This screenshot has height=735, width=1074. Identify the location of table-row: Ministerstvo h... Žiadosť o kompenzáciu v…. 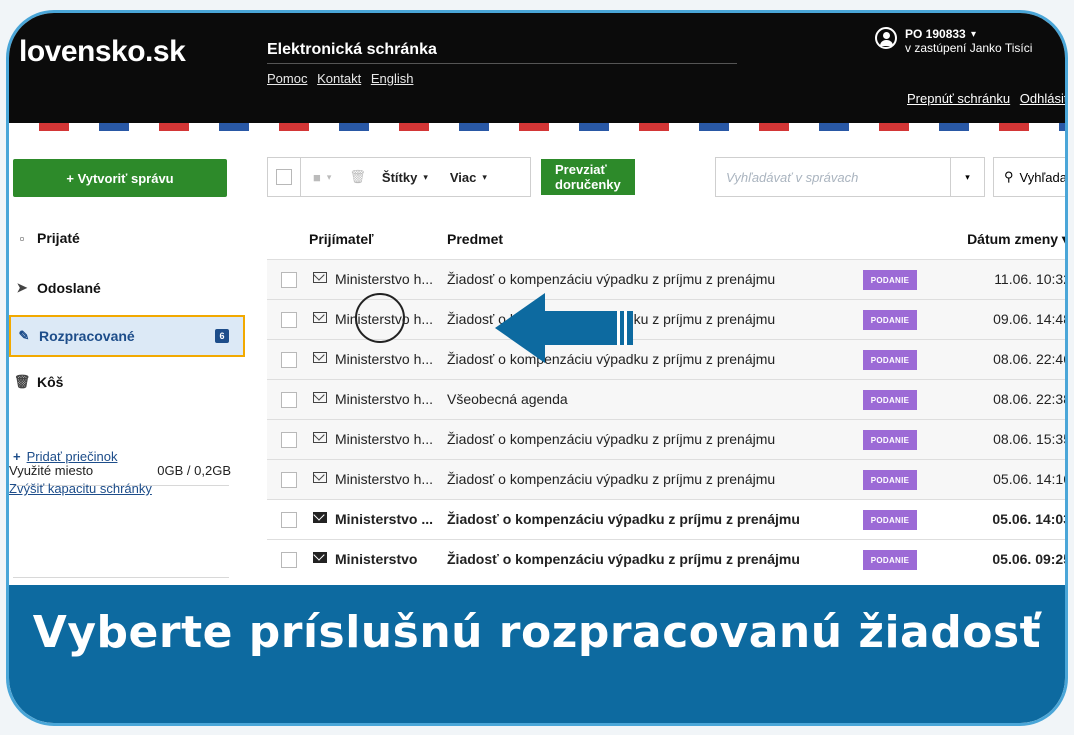
(667, 479).